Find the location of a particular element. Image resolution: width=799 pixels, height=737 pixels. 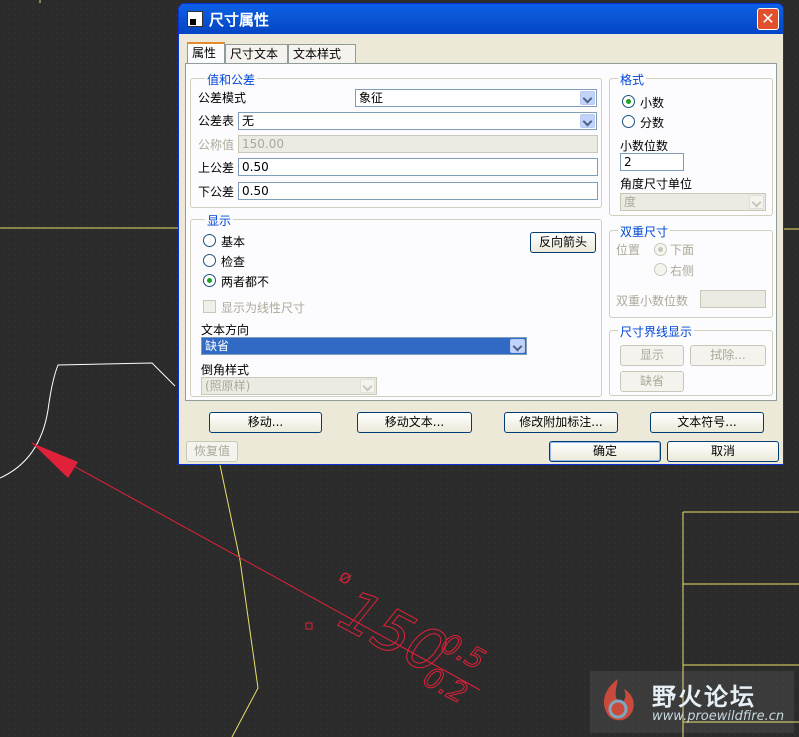

flame-logo-icon is located at coordinates (618, 700).